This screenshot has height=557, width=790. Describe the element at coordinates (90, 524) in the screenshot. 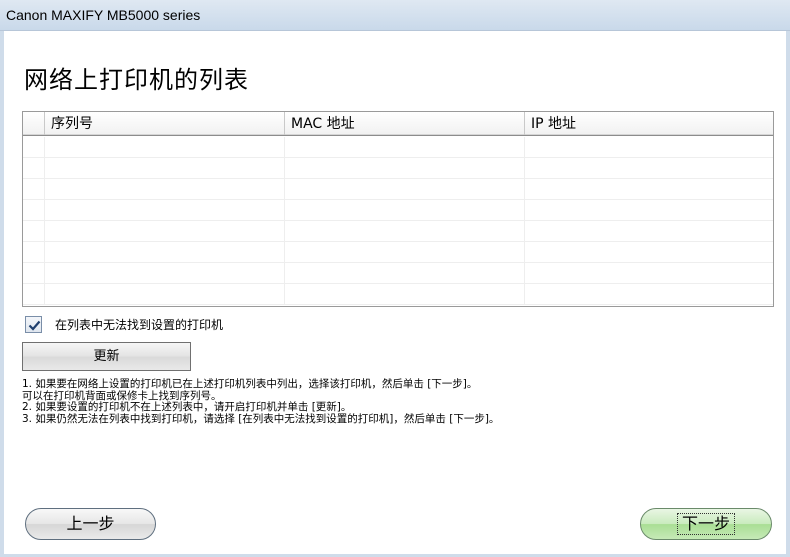

I see `back-button: 上一步` at that location.